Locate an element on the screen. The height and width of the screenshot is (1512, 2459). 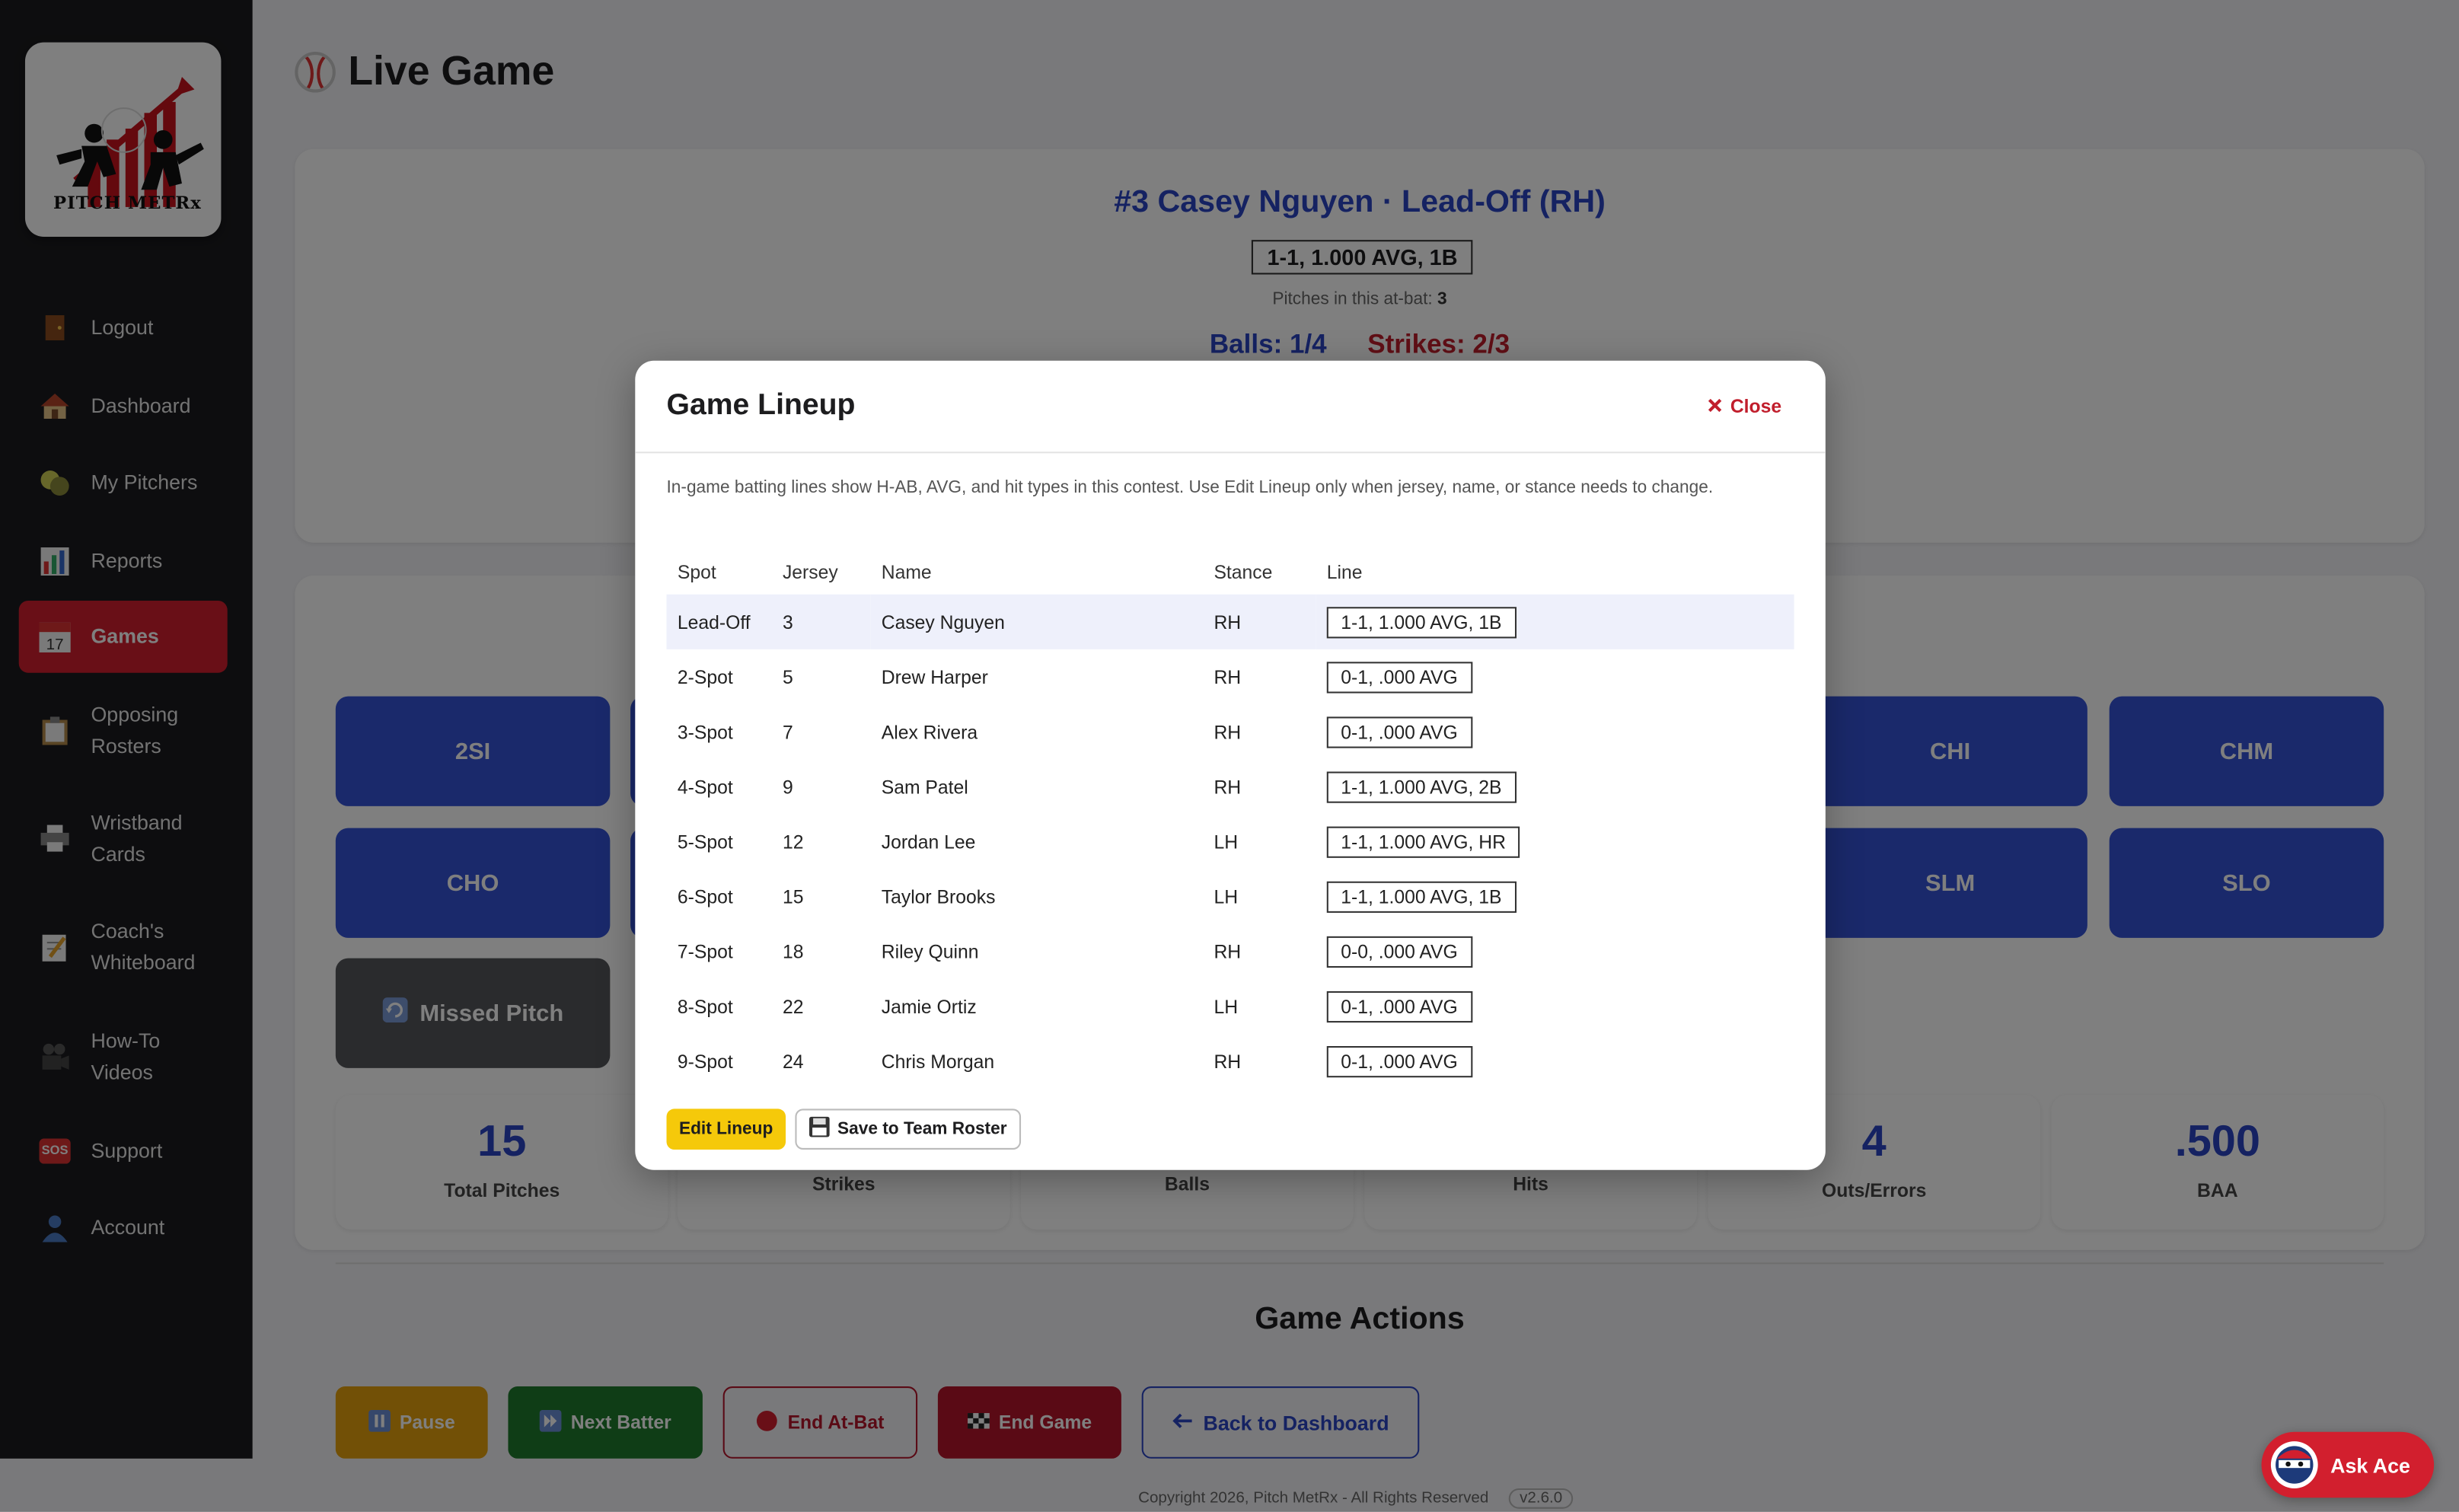
column-header-name: Name is located at coordinates (906, 571).